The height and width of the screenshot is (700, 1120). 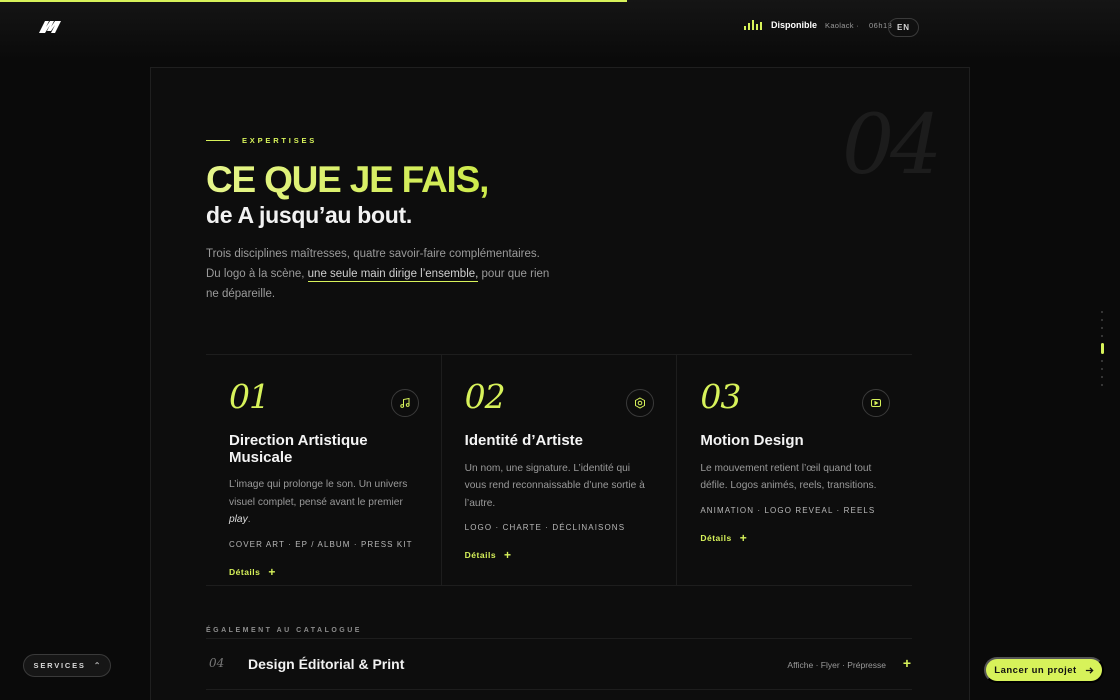 I want to click on availability-status: Disponible Kaolack · 06h13, so click(x=818, y=25).